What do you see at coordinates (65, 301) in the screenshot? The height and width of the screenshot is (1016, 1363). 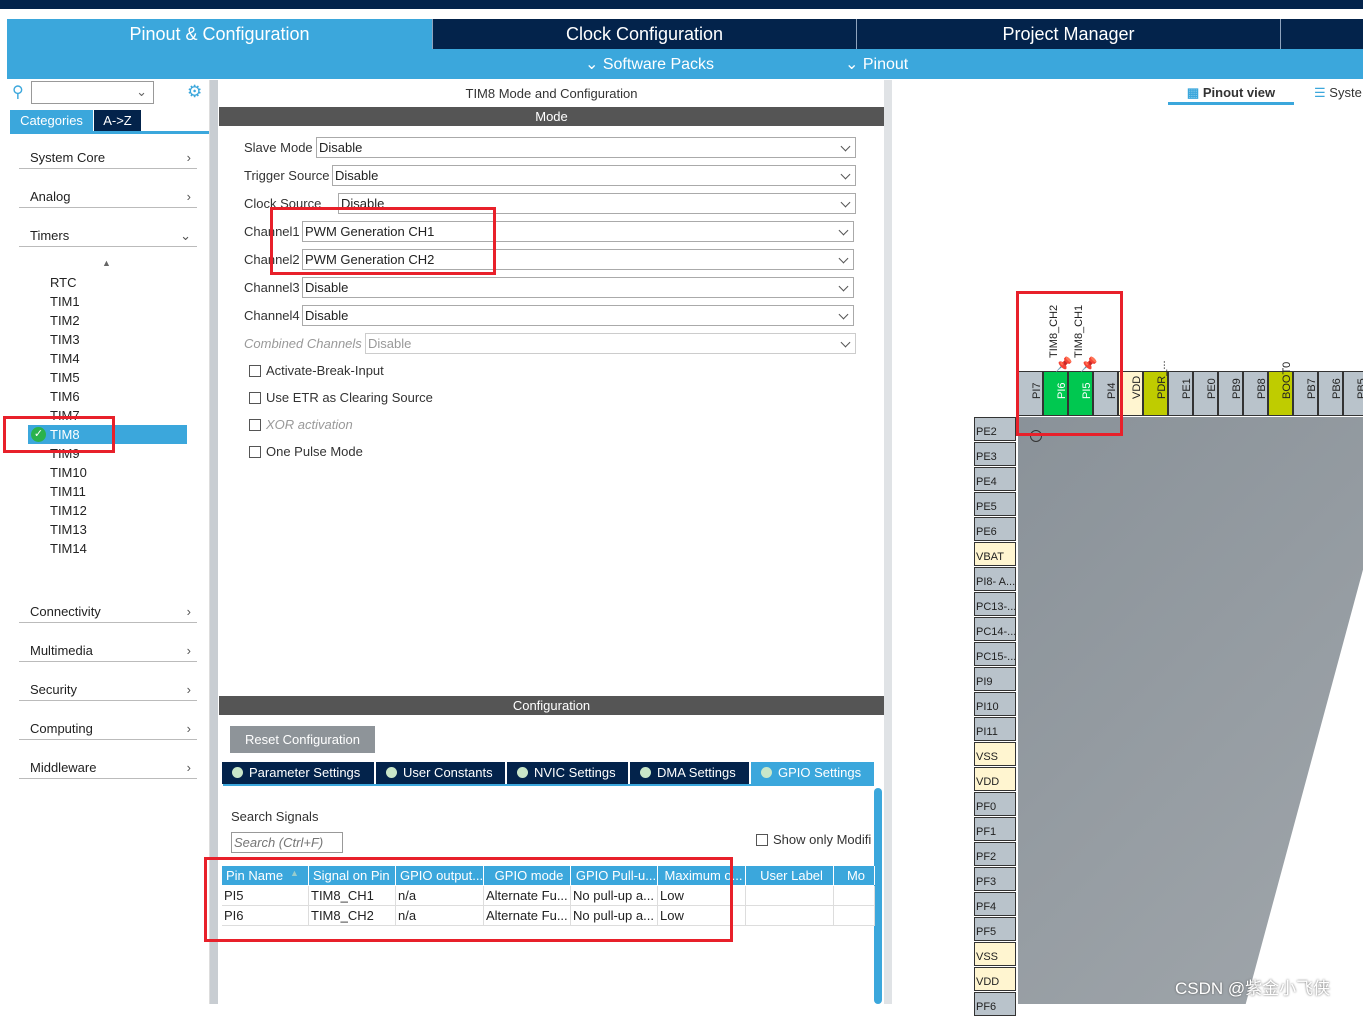 I see `timer-item-tim1: TIM1` at bounding box center [65, 301].